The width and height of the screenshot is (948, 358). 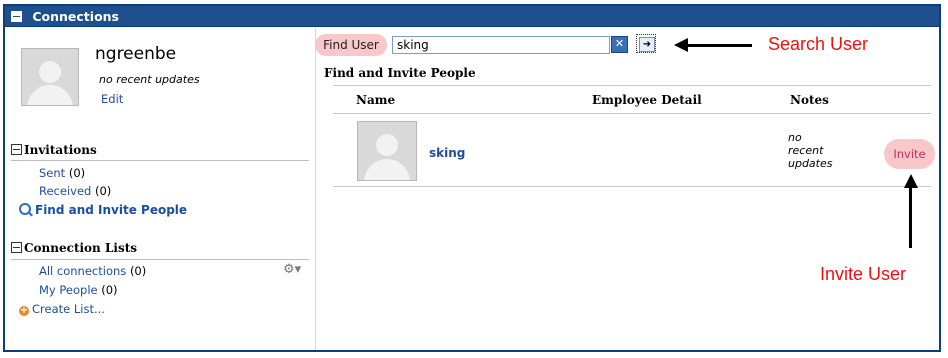 What do you see at coordinates (62, 173) in the screenshot?
I see `invitations-sent: Sent (0)` at bounding box center [62, 173].